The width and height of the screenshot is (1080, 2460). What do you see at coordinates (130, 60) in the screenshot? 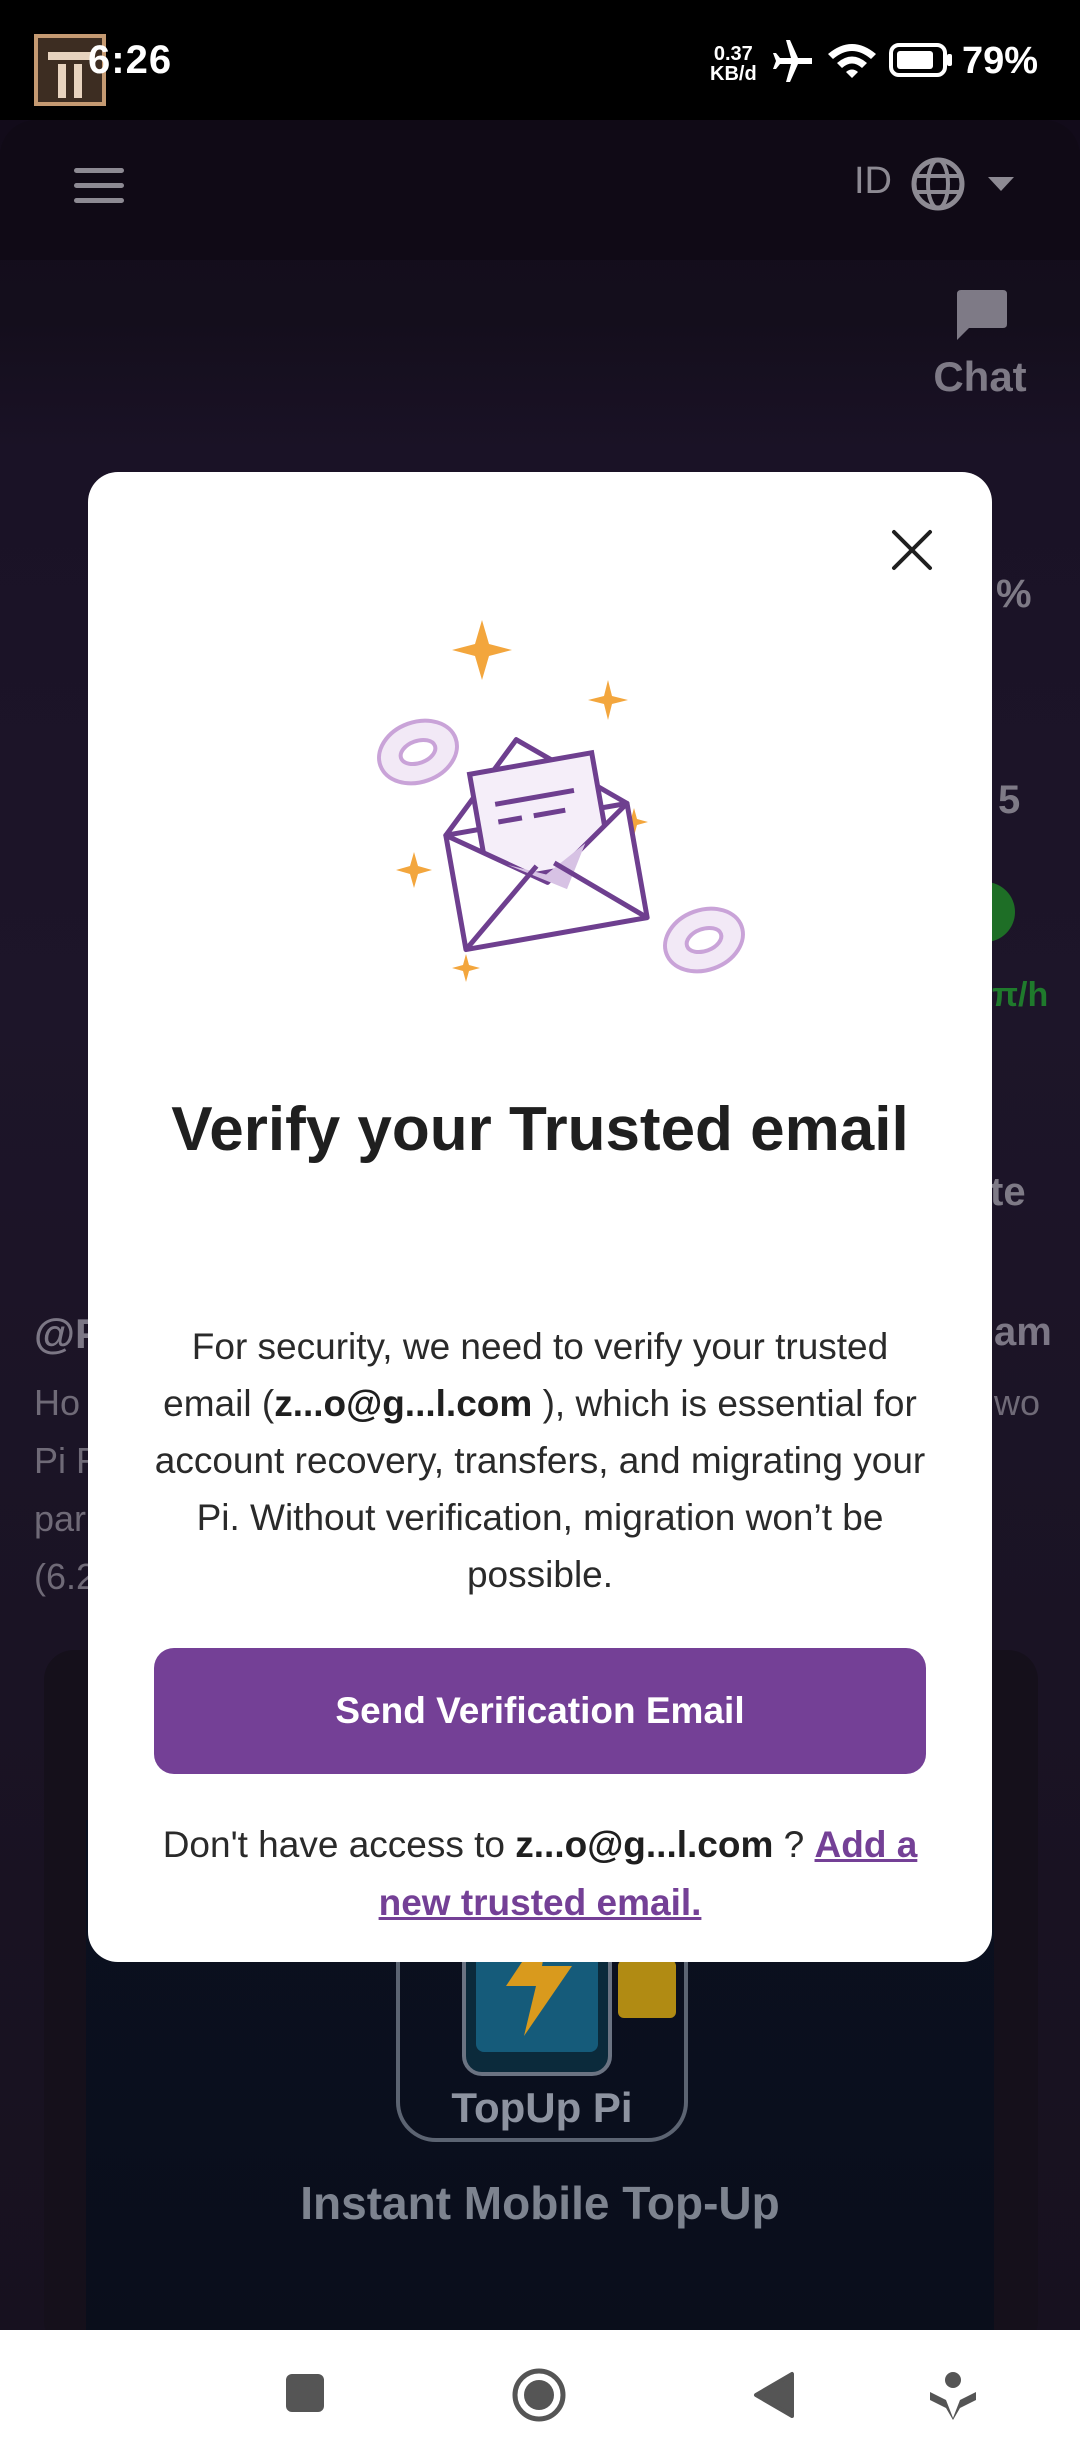
I see `status-time: 6:26` at bounding box center [130, 60].